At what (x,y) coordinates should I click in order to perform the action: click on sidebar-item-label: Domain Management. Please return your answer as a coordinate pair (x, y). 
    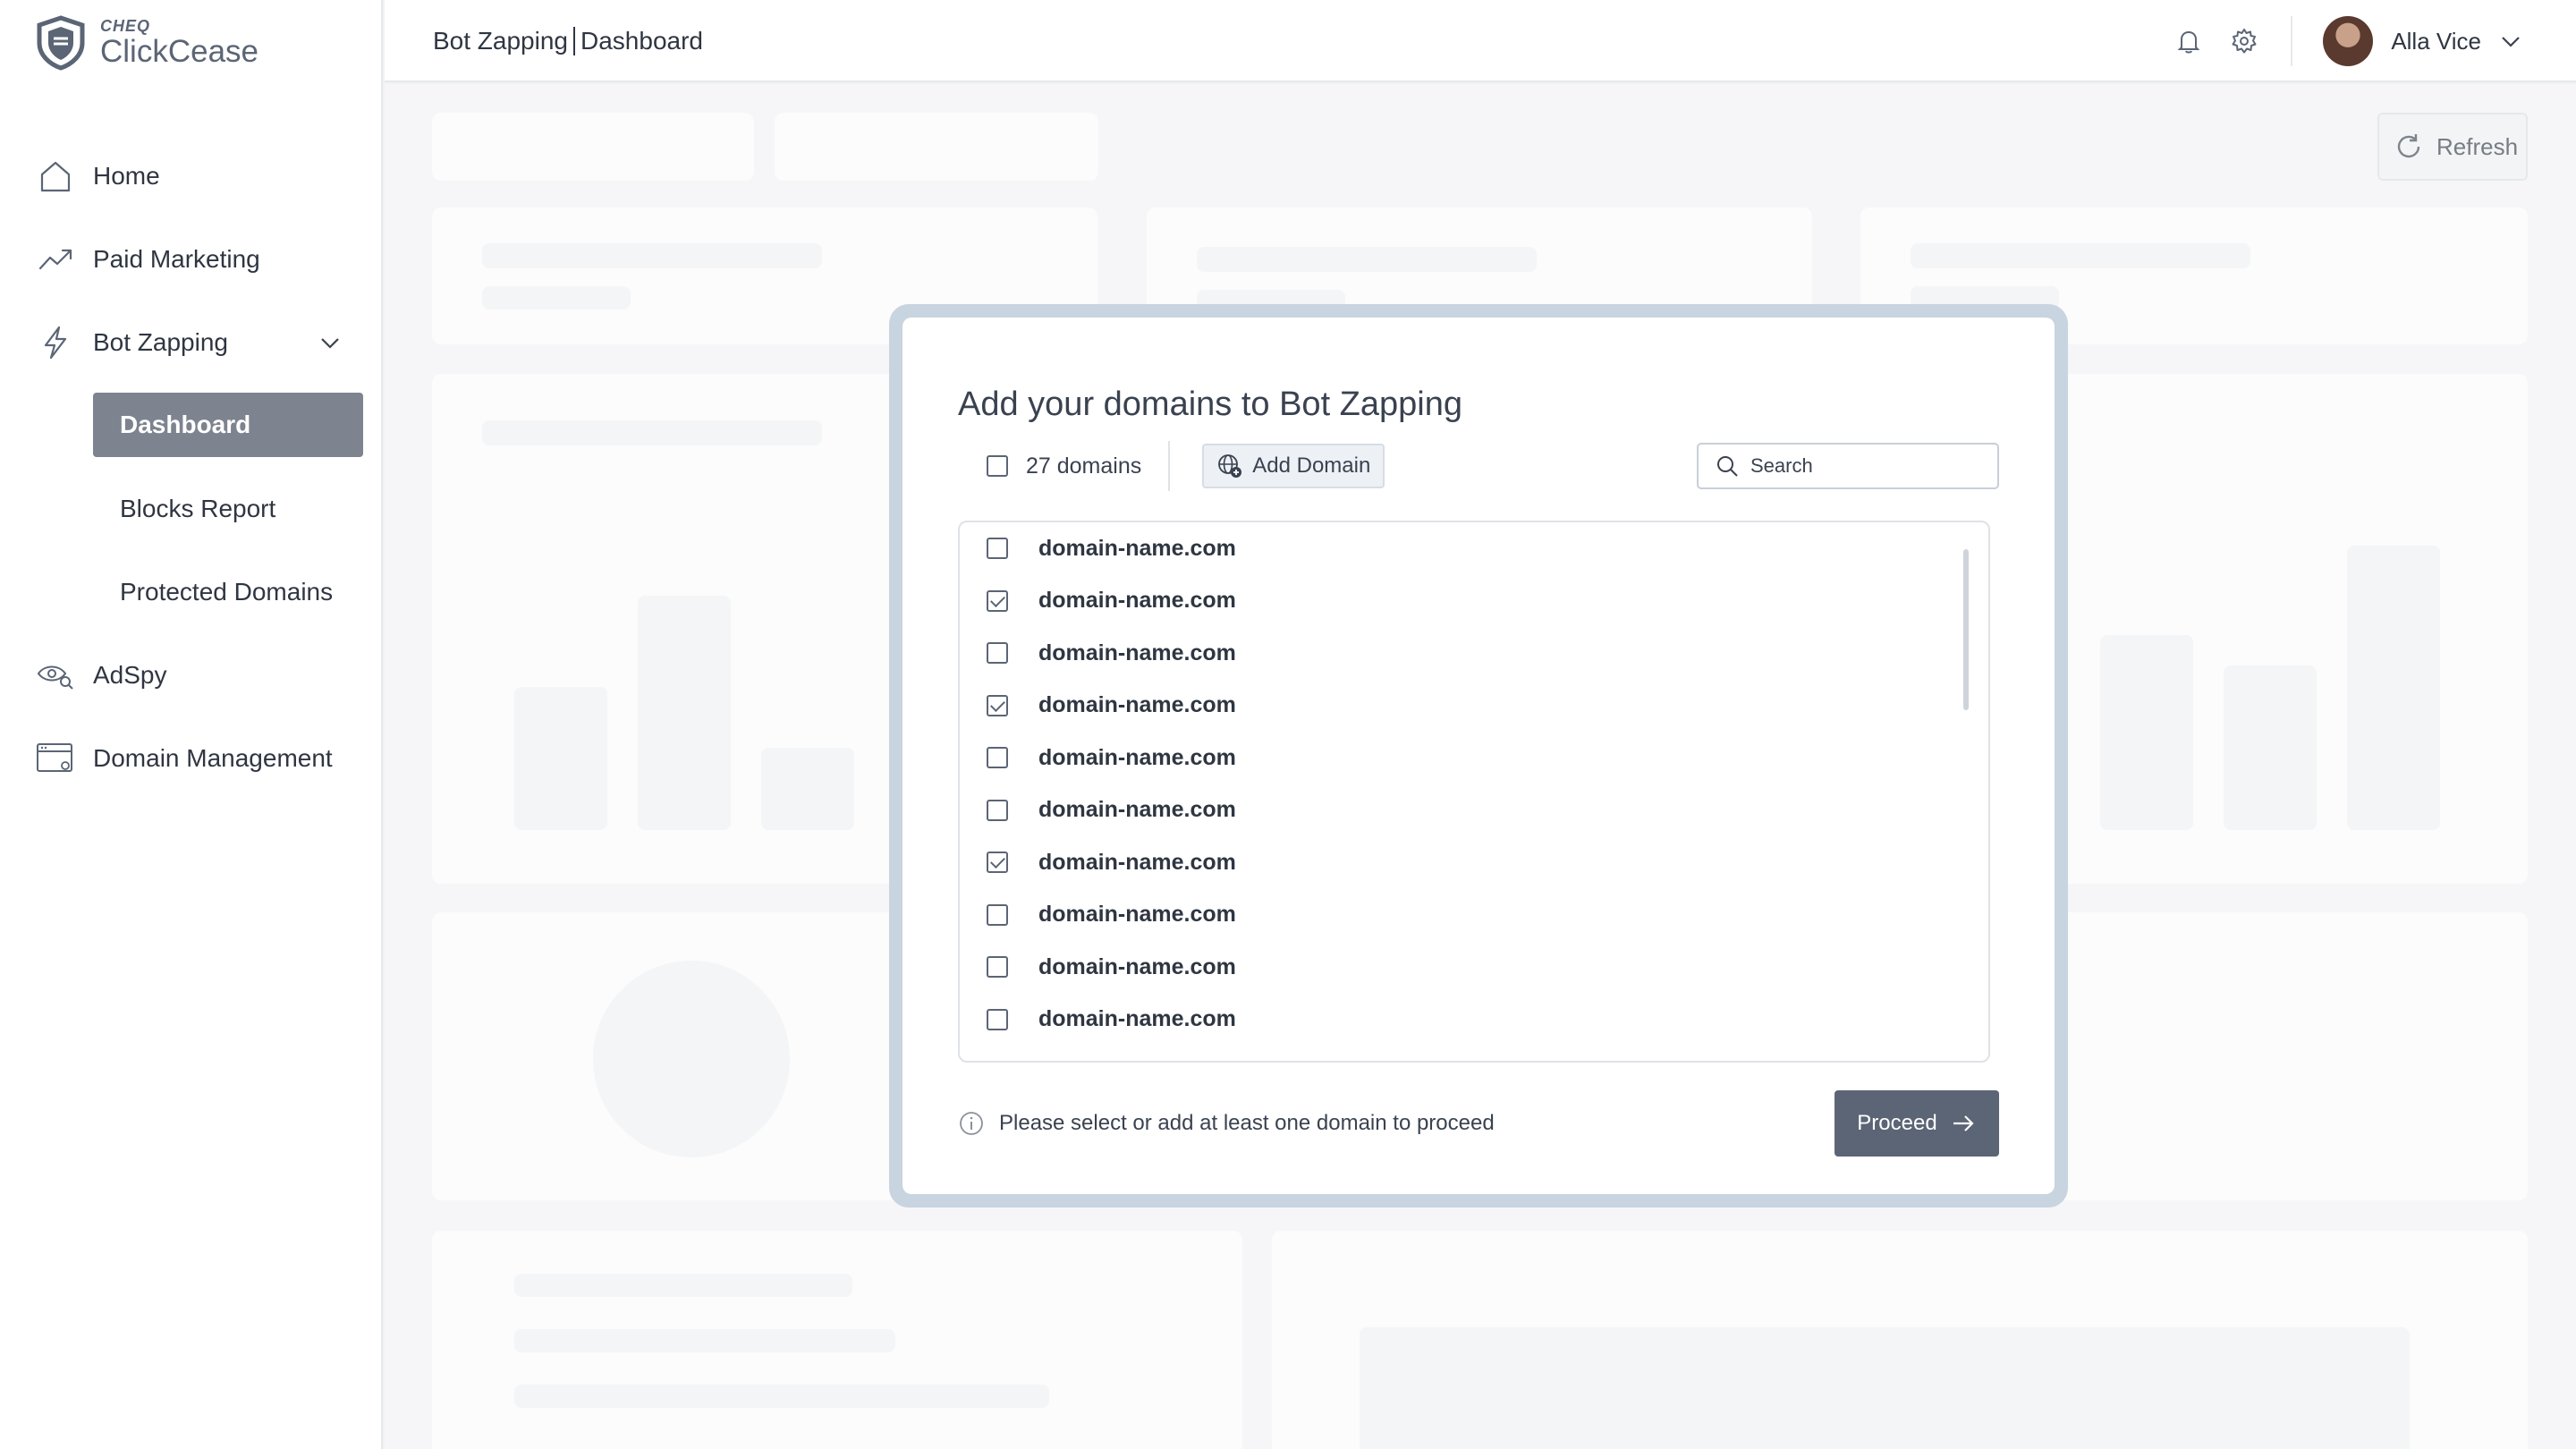
    Looking at the image, I should click on (213, 757).